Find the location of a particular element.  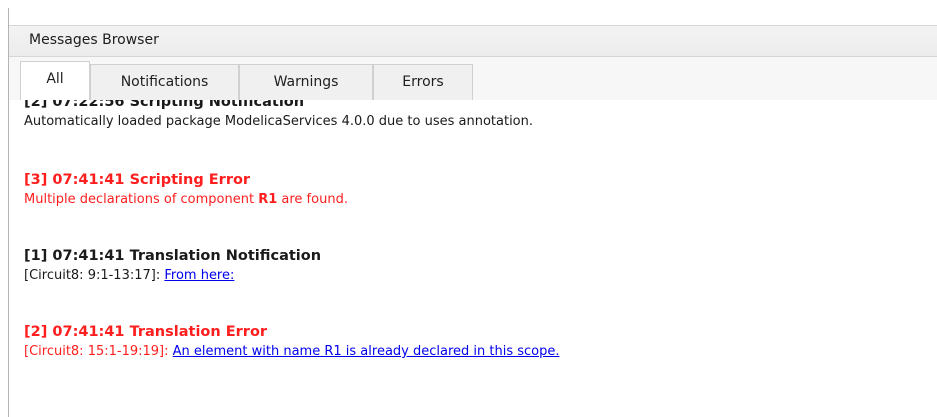

message-location: [Circuit8: 15:1-19:19]: is located at coordinates (98, 351).